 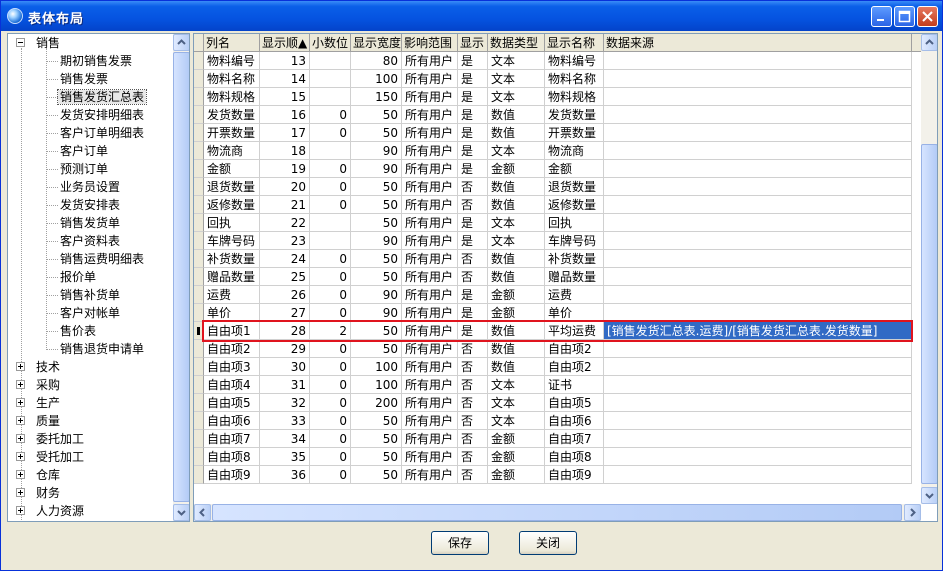 What do you see at coordinates (202, 512) in the screenshot?
I see `grid-scroll-left-button` at bounding box center [202, 512].